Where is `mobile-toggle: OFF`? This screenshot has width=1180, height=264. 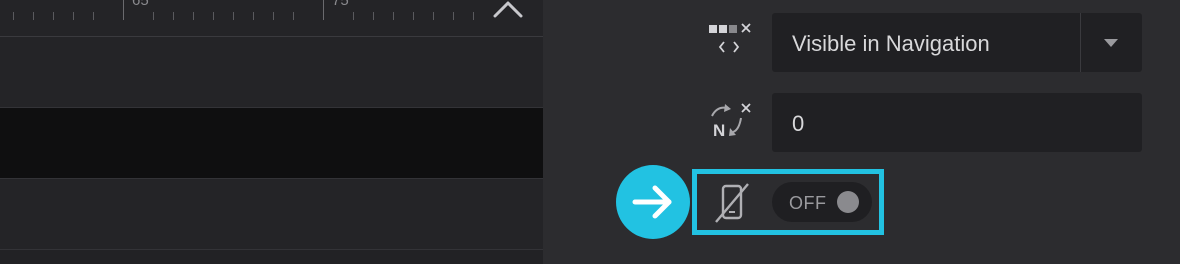
mobile-toggle: OFF is located at coordinates (822, 202).